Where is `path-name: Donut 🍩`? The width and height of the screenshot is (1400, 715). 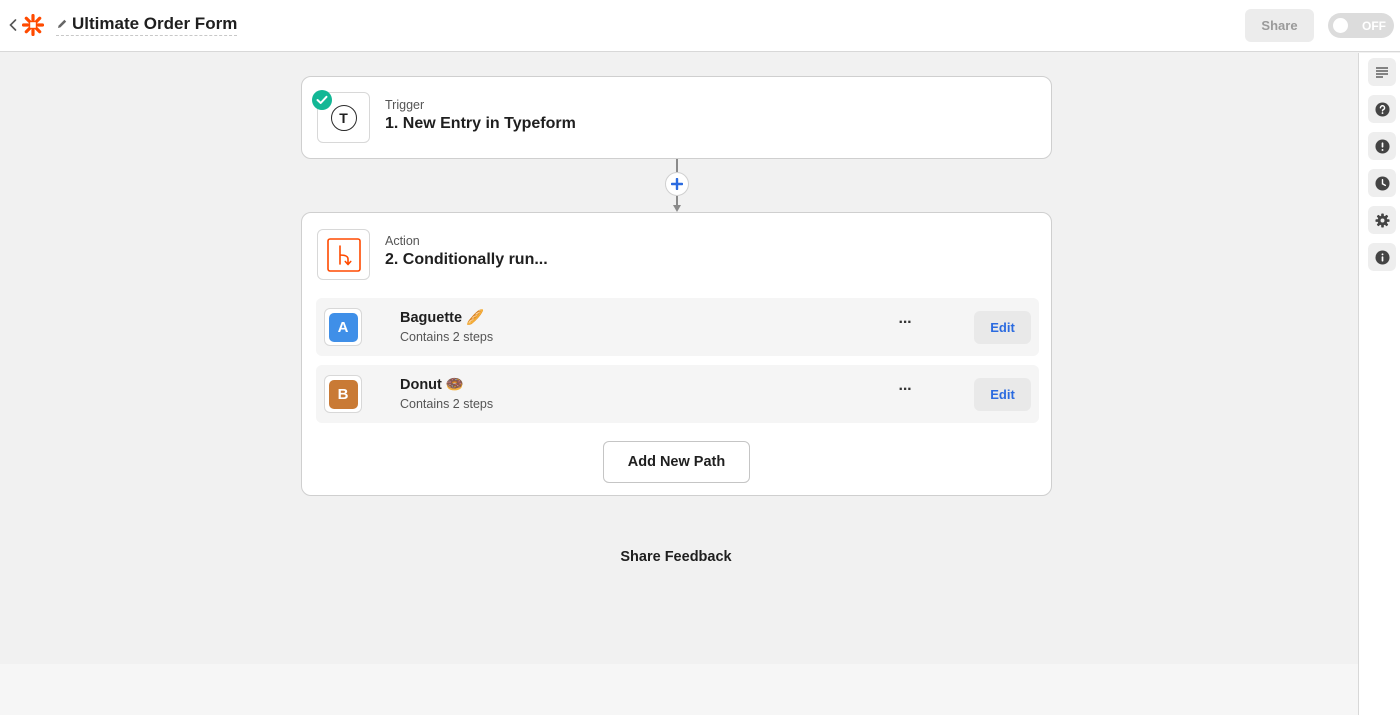 path-name: Donut 🍩 is located at coordinates (432, 385).